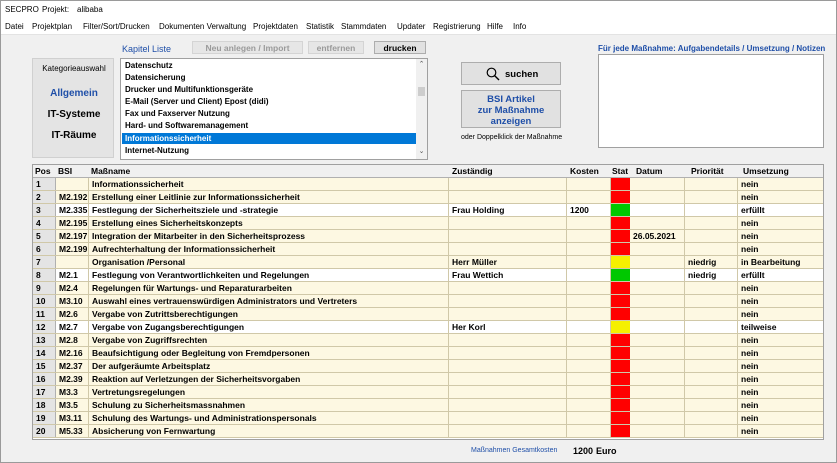  I want to click on category-it-systeme: IT-Systeme, so click(74, 114).